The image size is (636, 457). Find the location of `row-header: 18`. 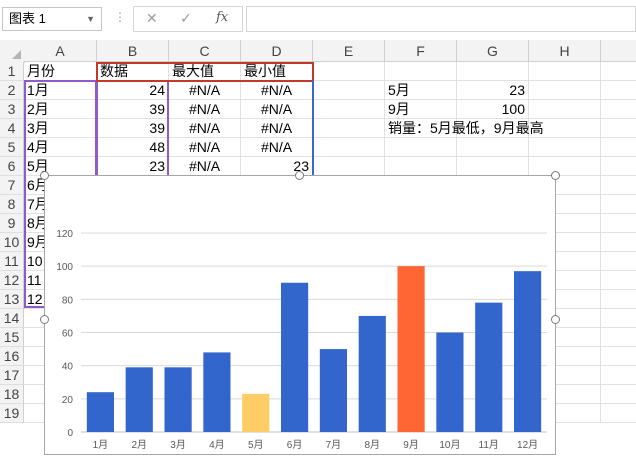

row-header: 18 is located at coordinates (12, 394).